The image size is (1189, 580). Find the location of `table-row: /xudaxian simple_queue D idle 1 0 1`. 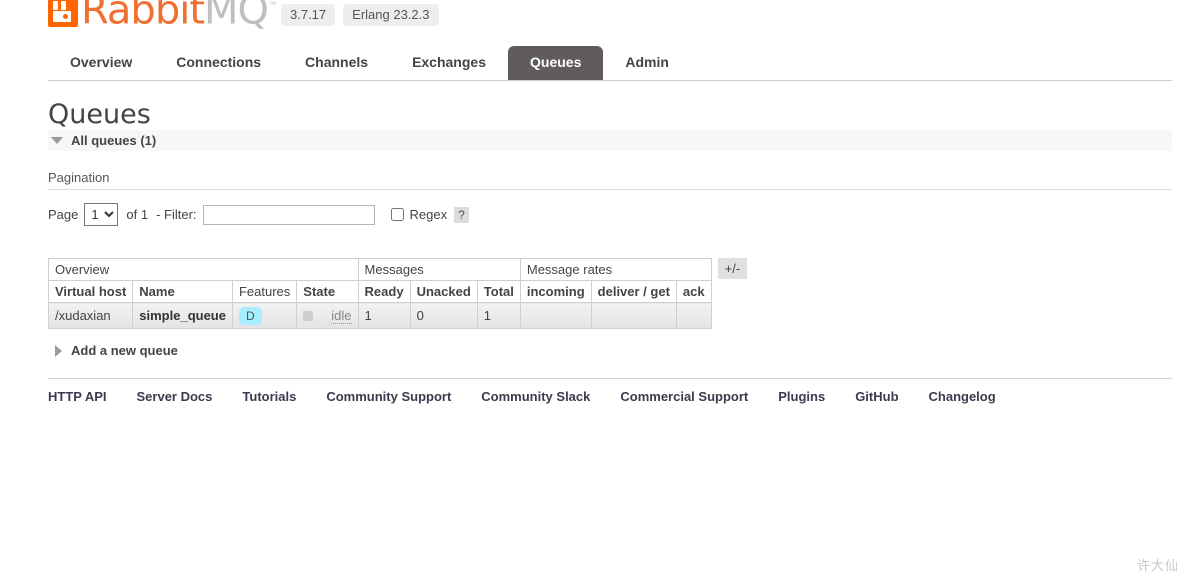

table-row: /xudaxian simple_queue D idle 1 0 1 is located at coordinates (379, 315).